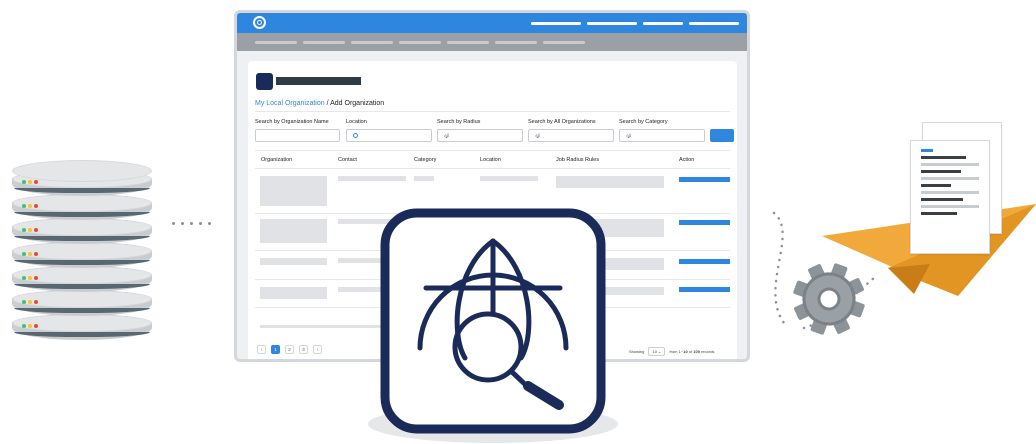  I want to click on records-text: records, so click(708, 351).